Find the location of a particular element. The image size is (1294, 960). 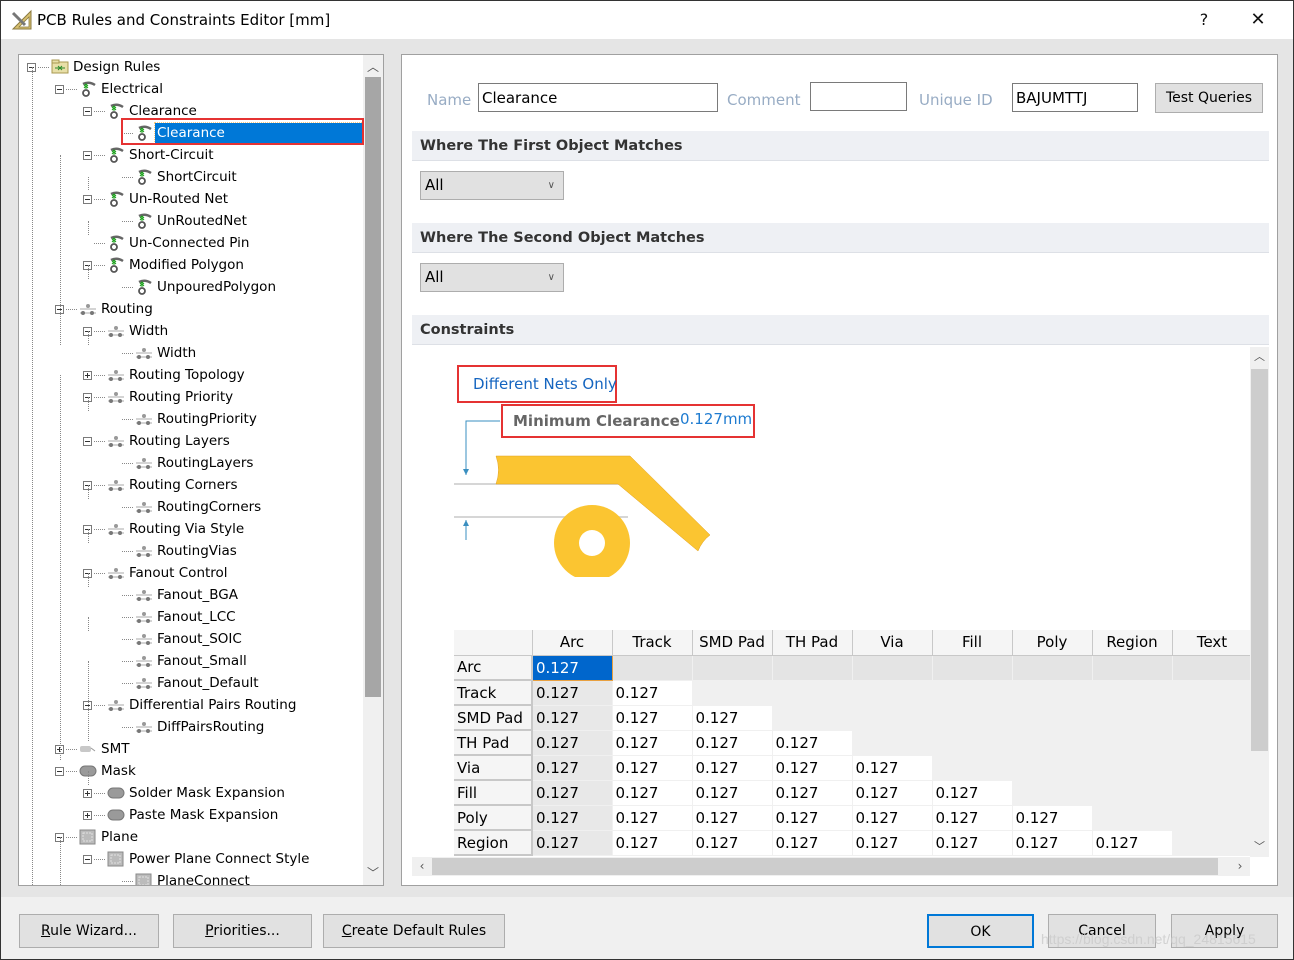

tree-item-routing-priority: Routing Priority is located at coordinates (159, 397).